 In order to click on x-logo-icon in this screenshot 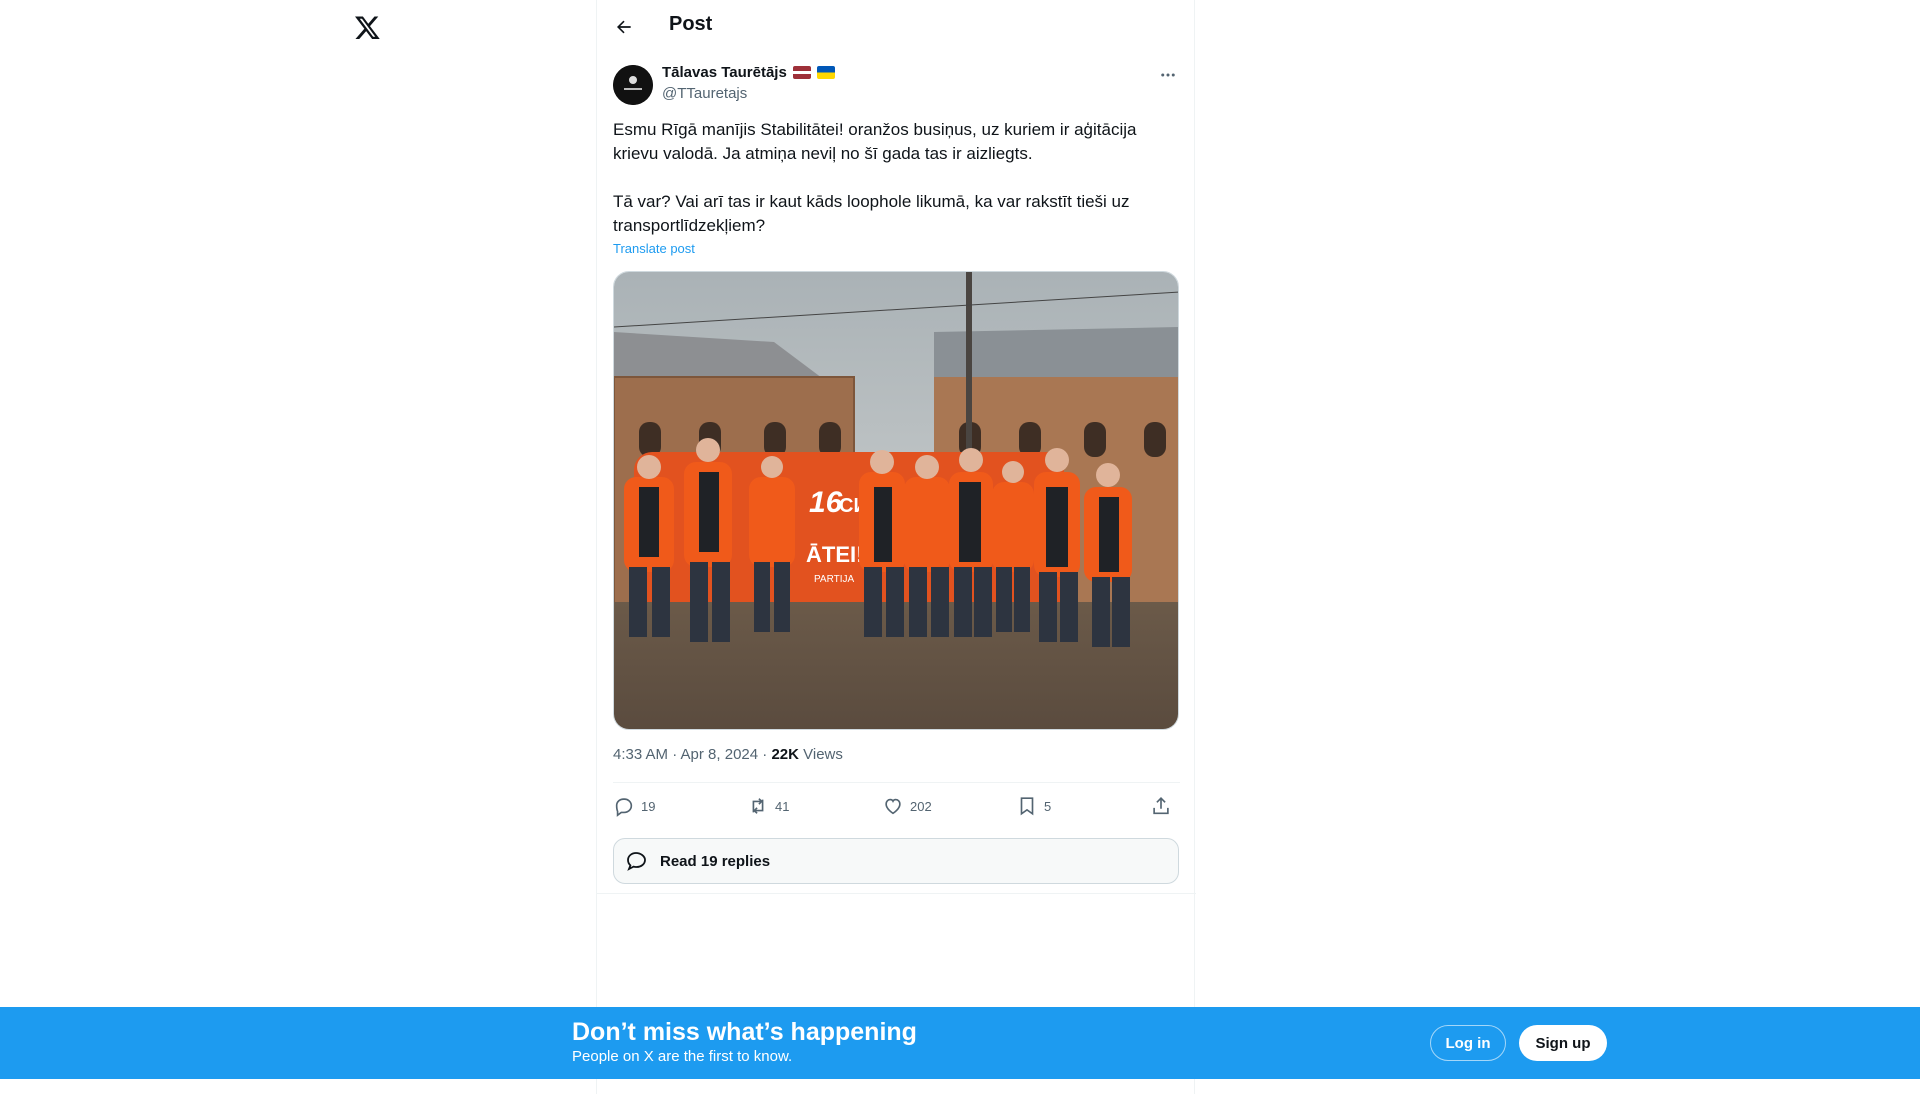, I will do `click(367, 27)`.